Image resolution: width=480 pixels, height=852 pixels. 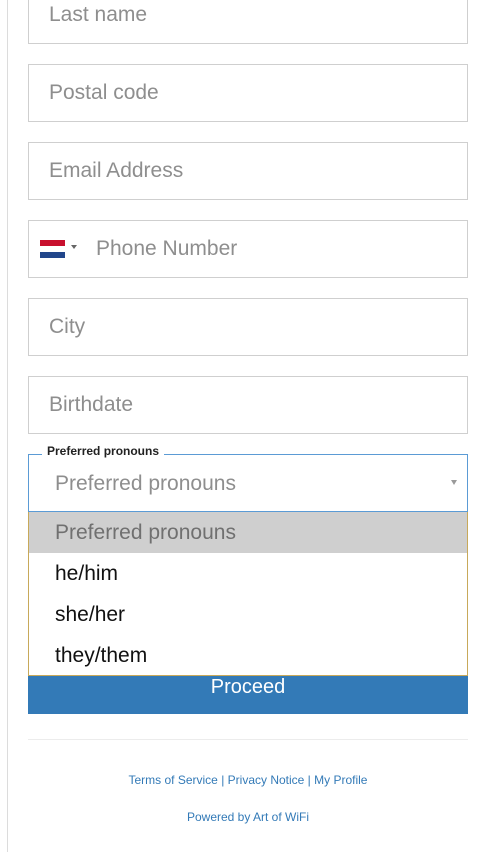 What do you see at coordinates (248, 614) in the screenshot?
I see `option-she-her: she/her` at bounding box center [248, 614].